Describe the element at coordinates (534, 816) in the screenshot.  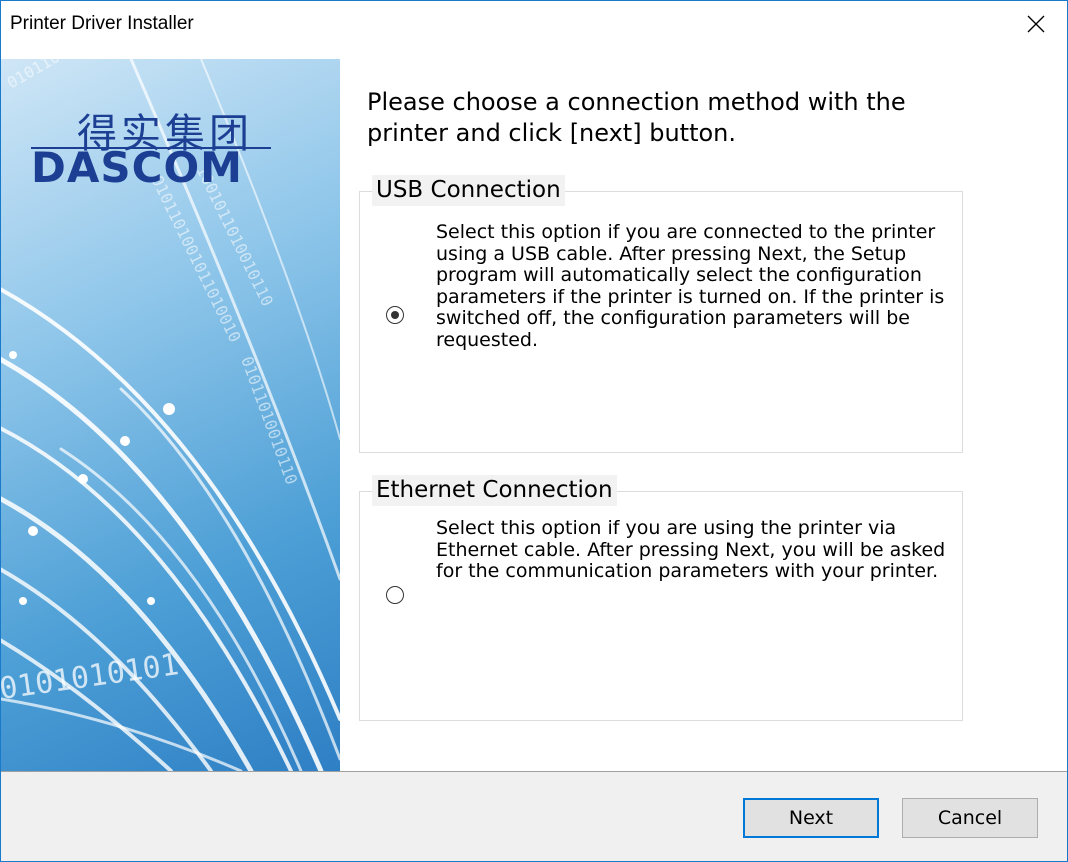
I see `button-bar: Next Cancel` at that location.